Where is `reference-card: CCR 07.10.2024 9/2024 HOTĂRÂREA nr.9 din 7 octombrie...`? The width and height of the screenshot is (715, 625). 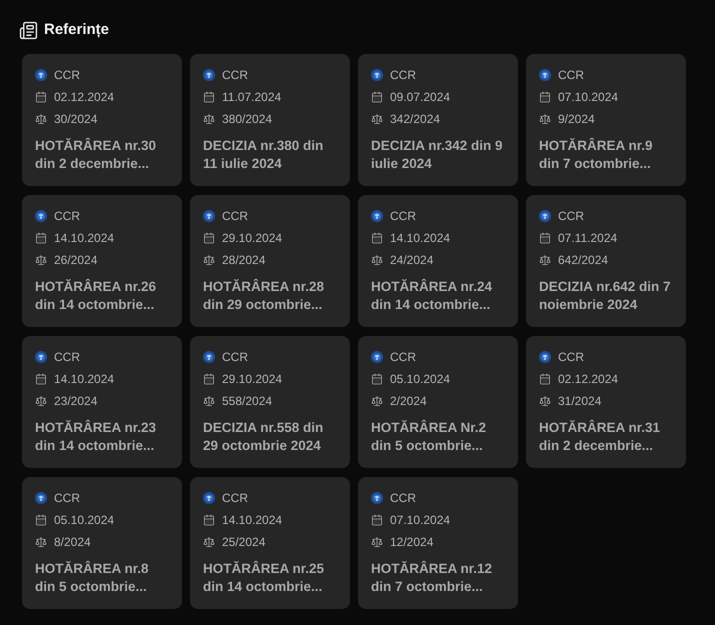
reference-card: CCR 07.10.2024 9/2024 HOTĂRÂREA nr.9 din 7 octombrie... is located at coordinates (606, 120).